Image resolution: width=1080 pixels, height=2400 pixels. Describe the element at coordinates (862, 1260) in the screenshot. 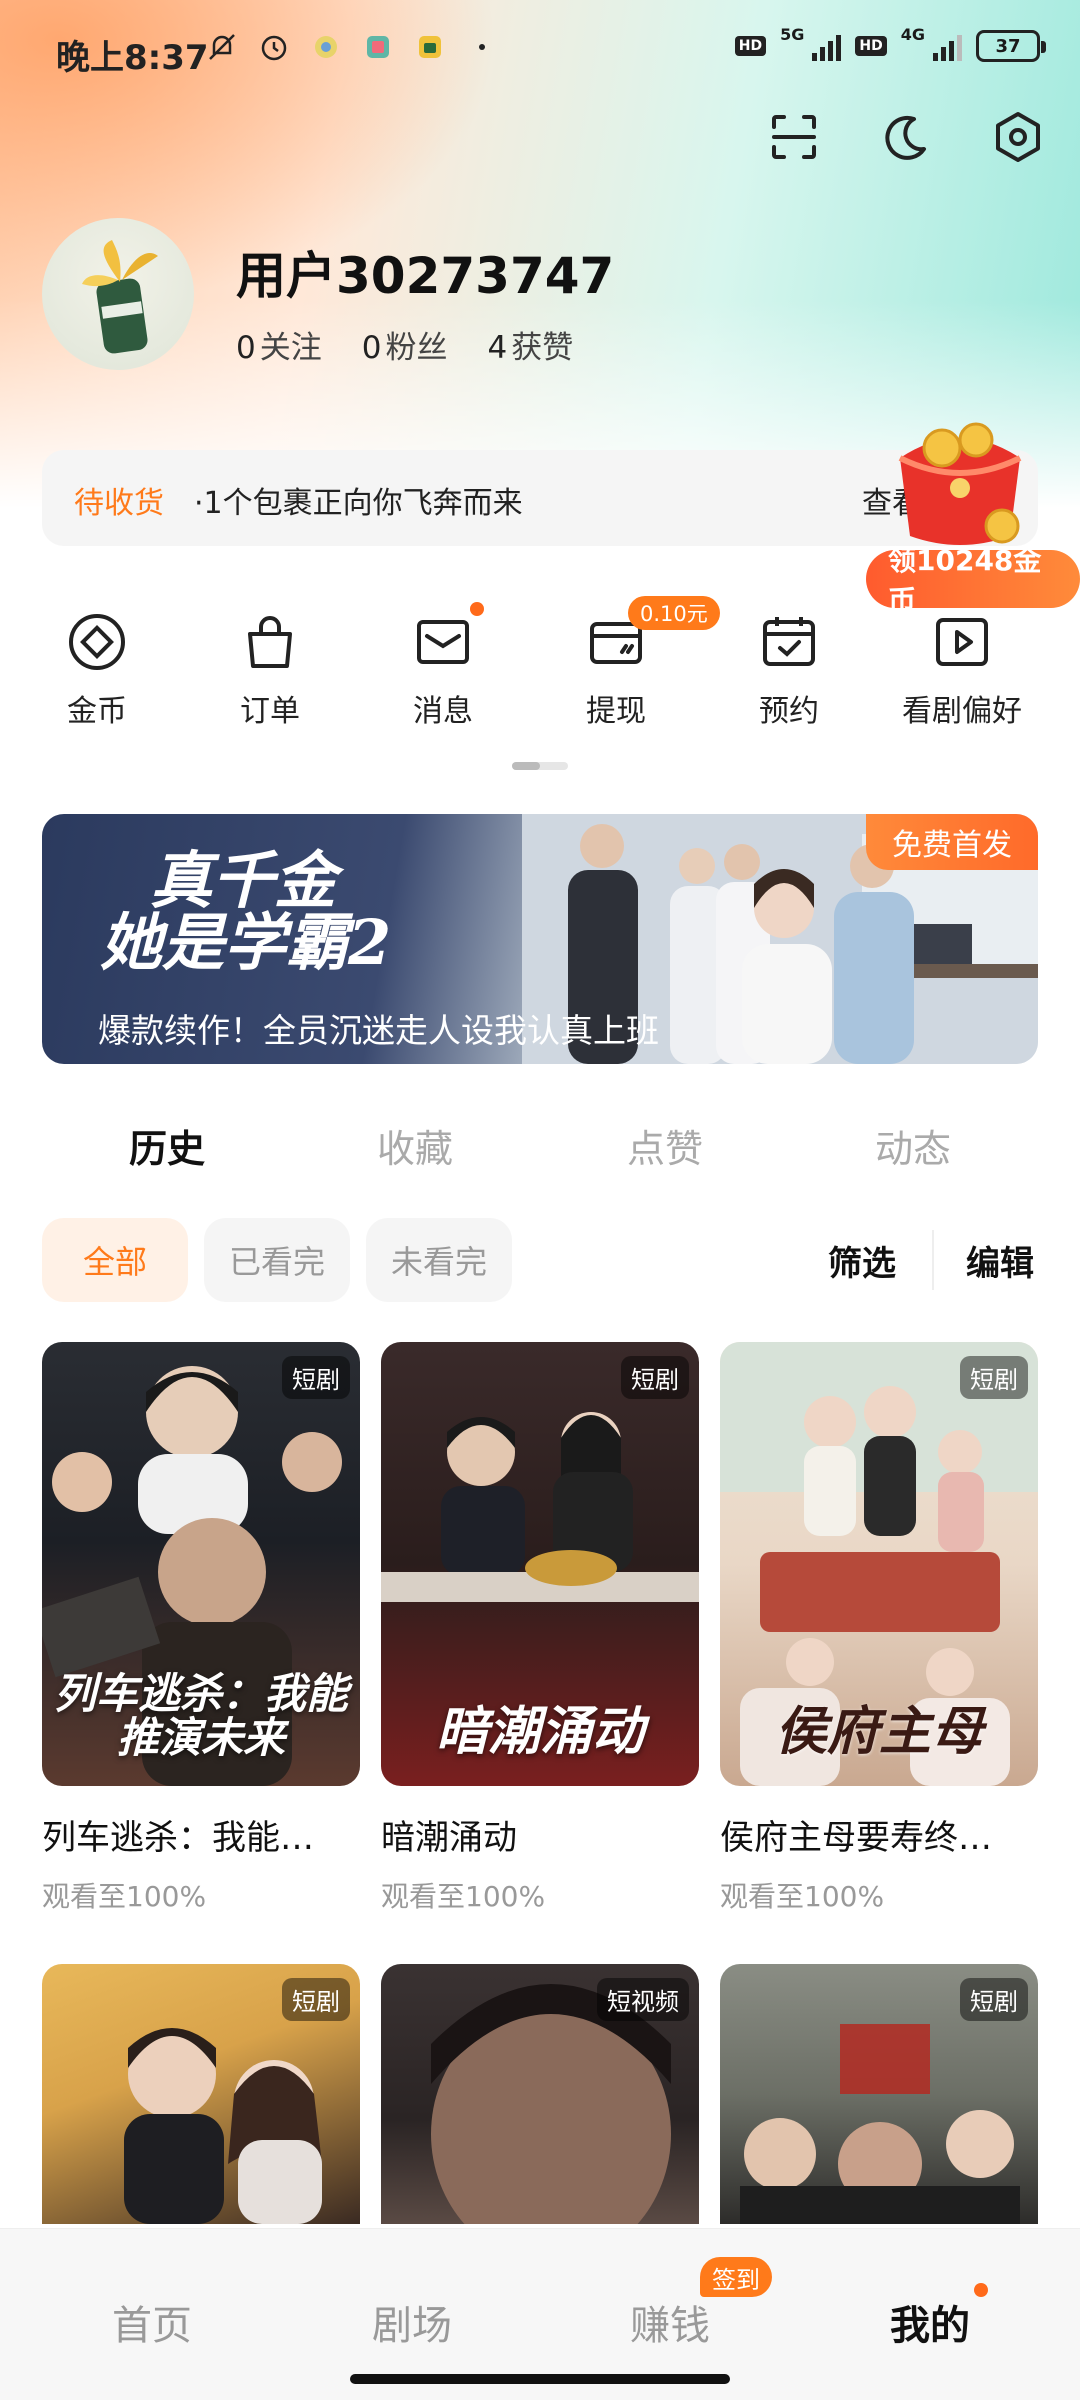

I see `filter-button: 筛选` at that location.